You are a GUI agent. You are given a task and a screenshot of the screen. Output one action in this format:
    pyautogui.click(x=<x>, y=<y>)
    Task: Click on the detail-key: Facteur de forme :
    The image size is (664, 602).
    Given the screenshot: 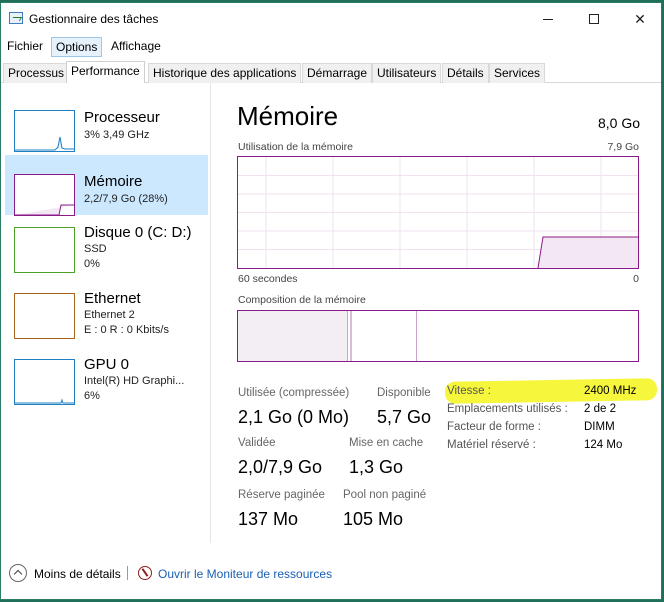 What is the action you would take?
    pyautogui.click(x=494, y=427)
    